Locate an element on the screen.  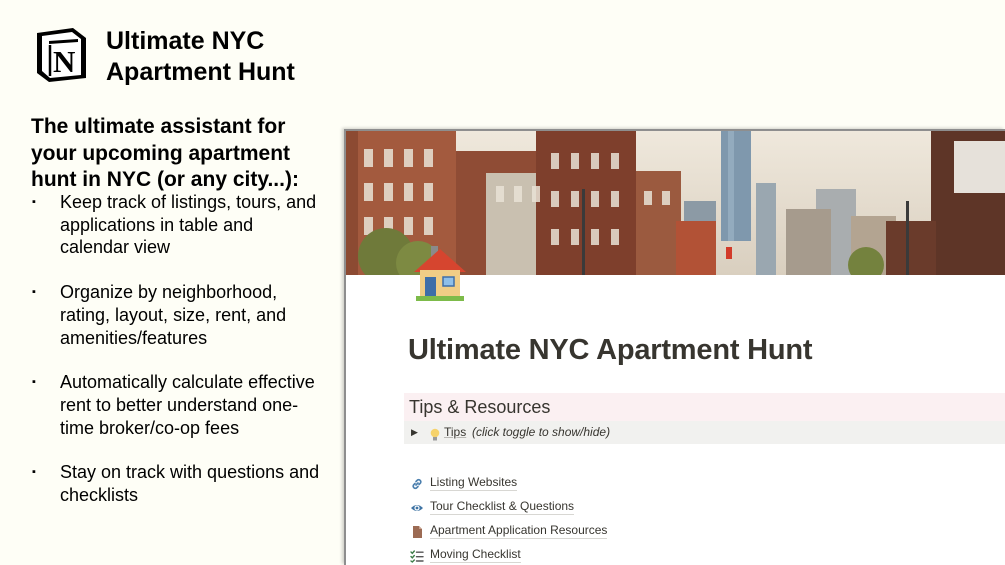
link-tour-checklist: Tour Checklist & Questions is located at coordinates (508, 506).